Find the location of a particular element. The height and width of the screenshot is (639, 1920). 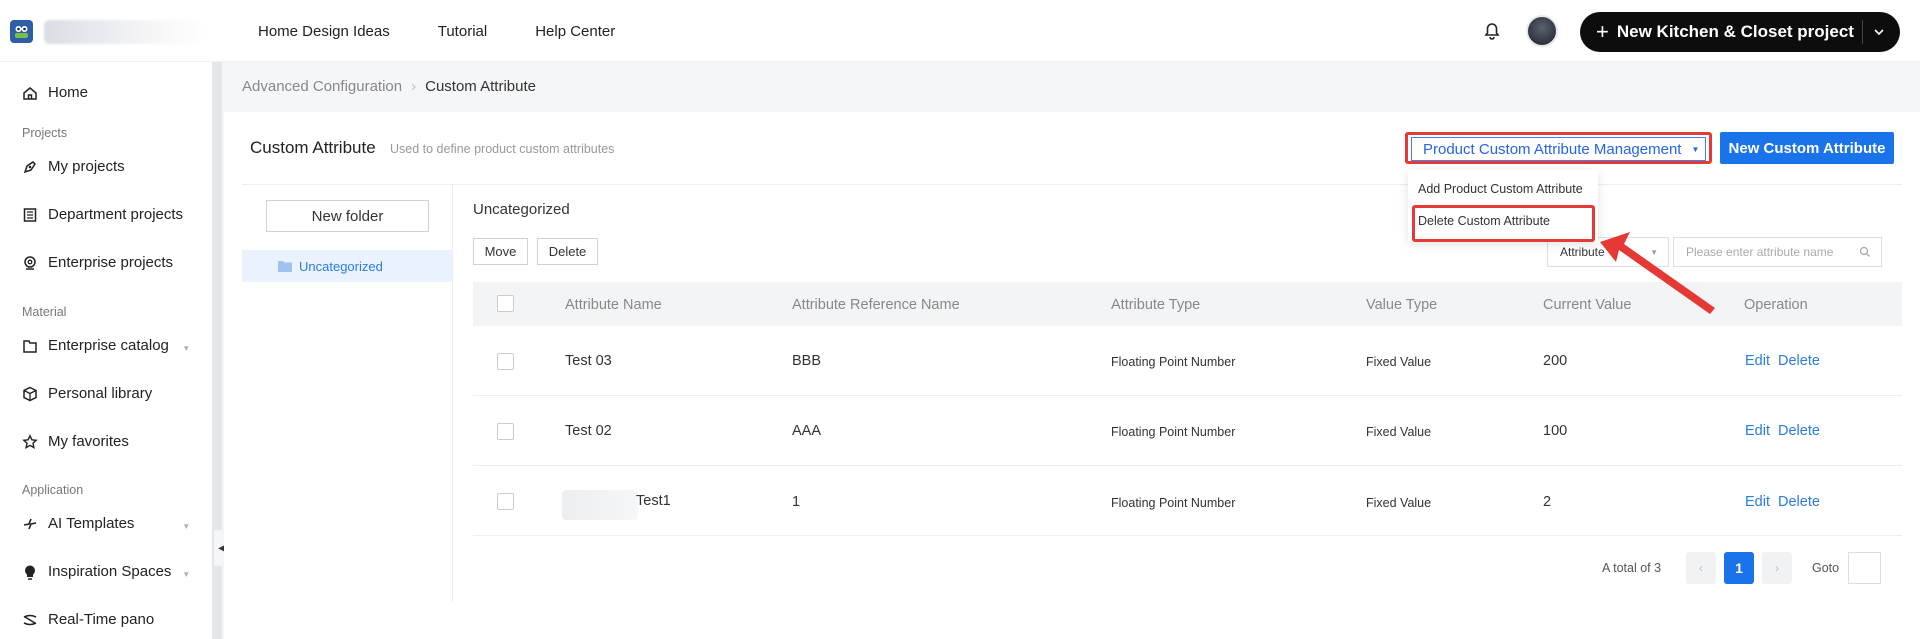

goto-label: Goto is located at coordinates (1826, 568).